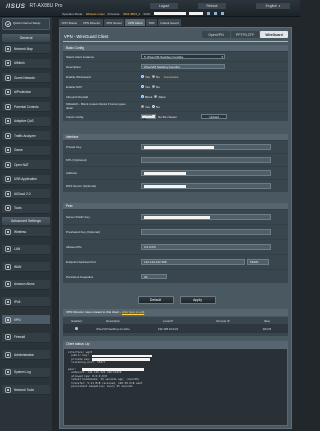  Describe the element at coordinates (155, 77) in the screenshot. I see `enable-no-radio: No` at that location.